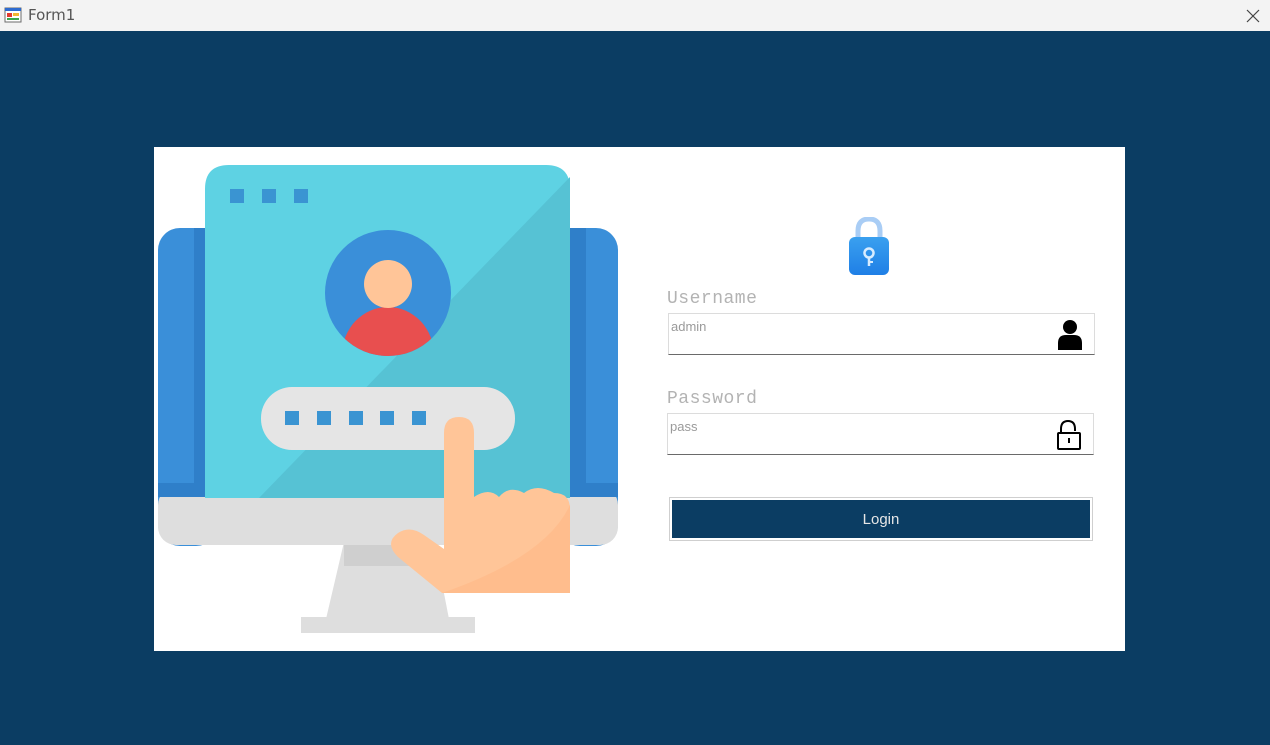 This screenshot has height=745, width=1270. I want to click on username-label: Username, so click(712, 299).